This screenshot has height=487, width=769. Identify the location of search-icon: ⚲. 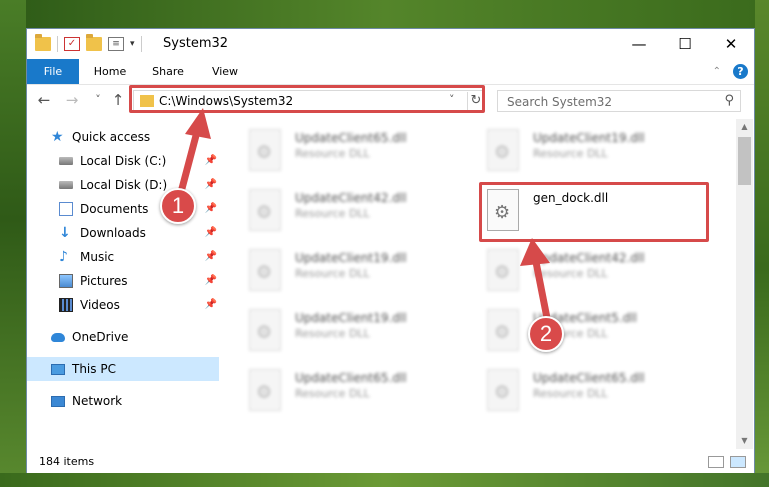
(729, 100).